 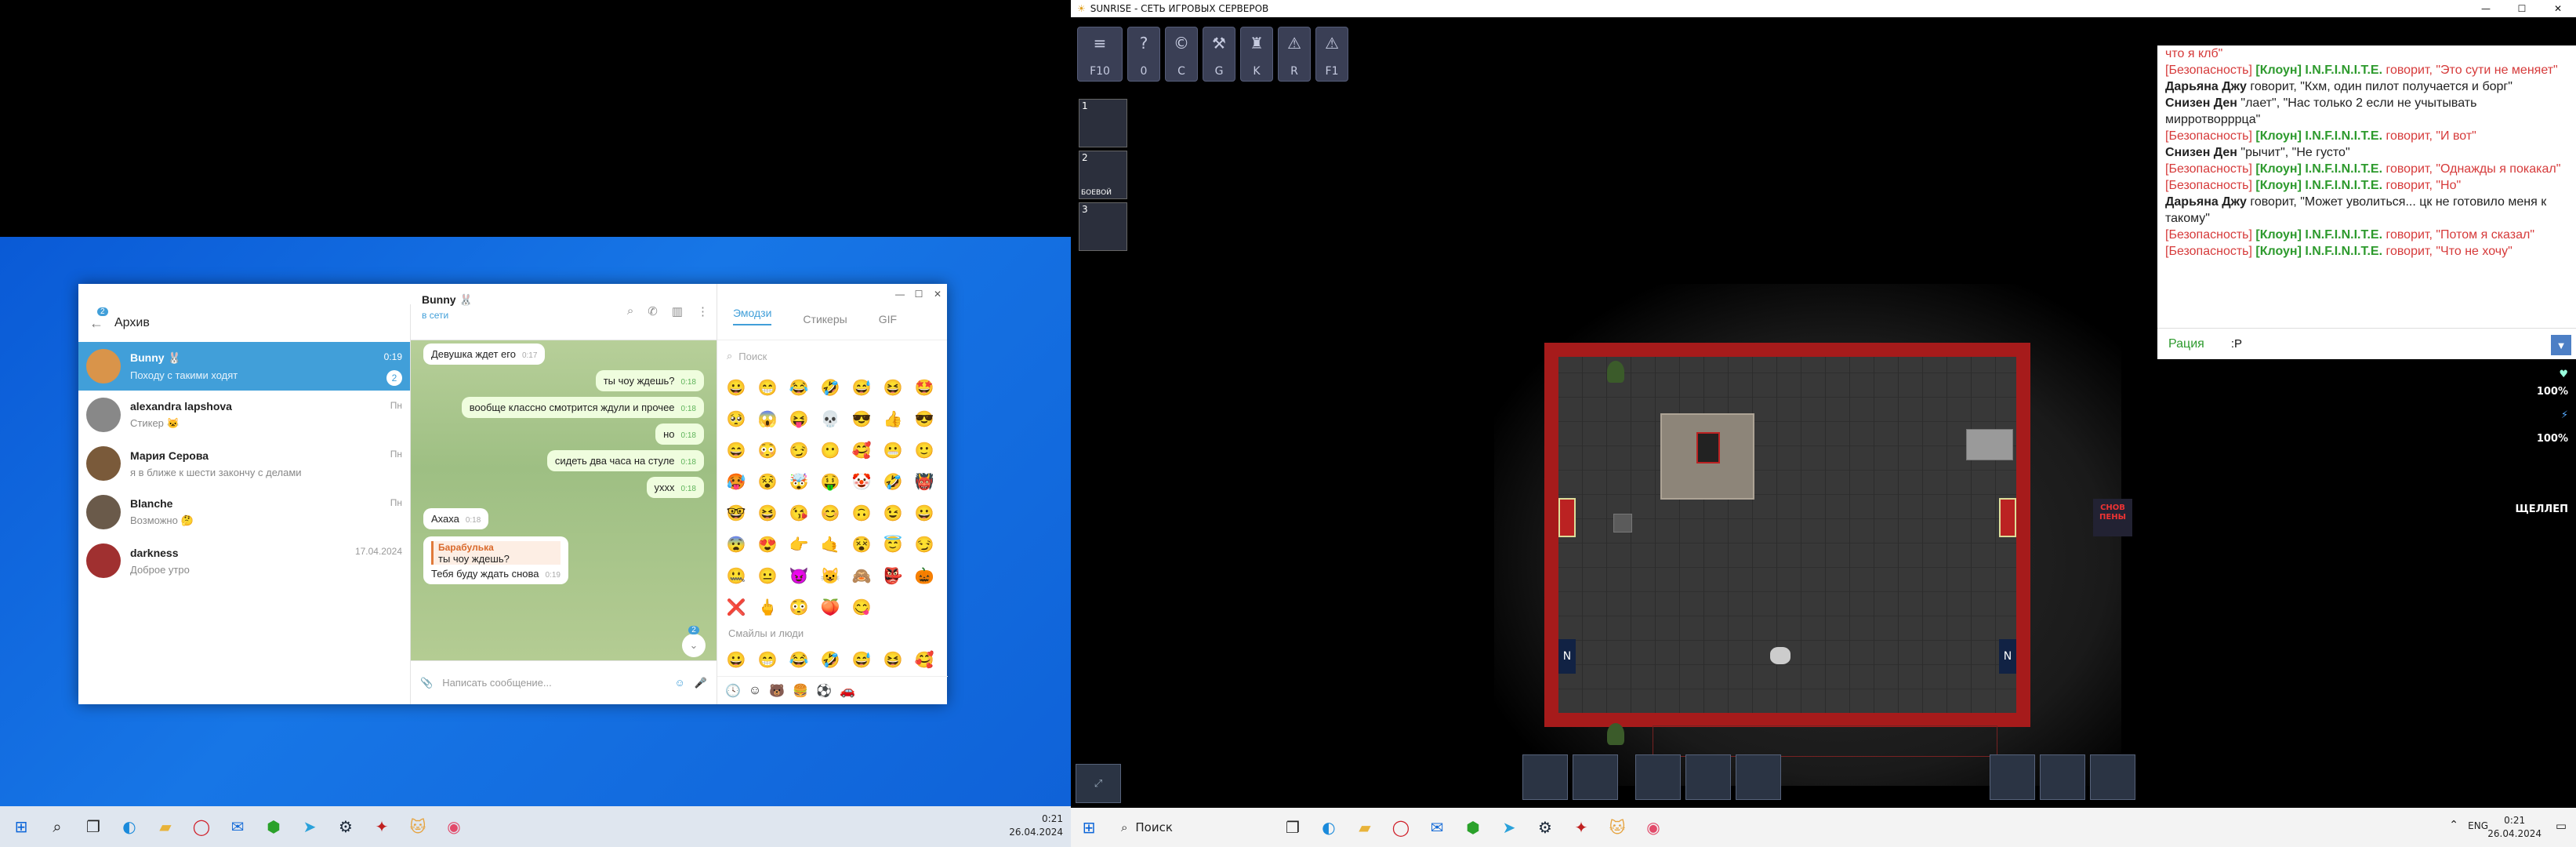 What do you see at coordinates (1989, 444) in the screenshot?
I see `table-right` at bounding box center [1989, 444].